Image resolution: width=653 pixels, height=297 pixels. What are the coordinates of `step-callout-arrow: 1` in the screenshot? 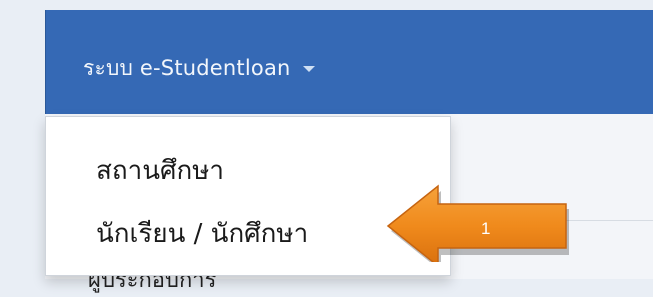 It's located at (490, 222).